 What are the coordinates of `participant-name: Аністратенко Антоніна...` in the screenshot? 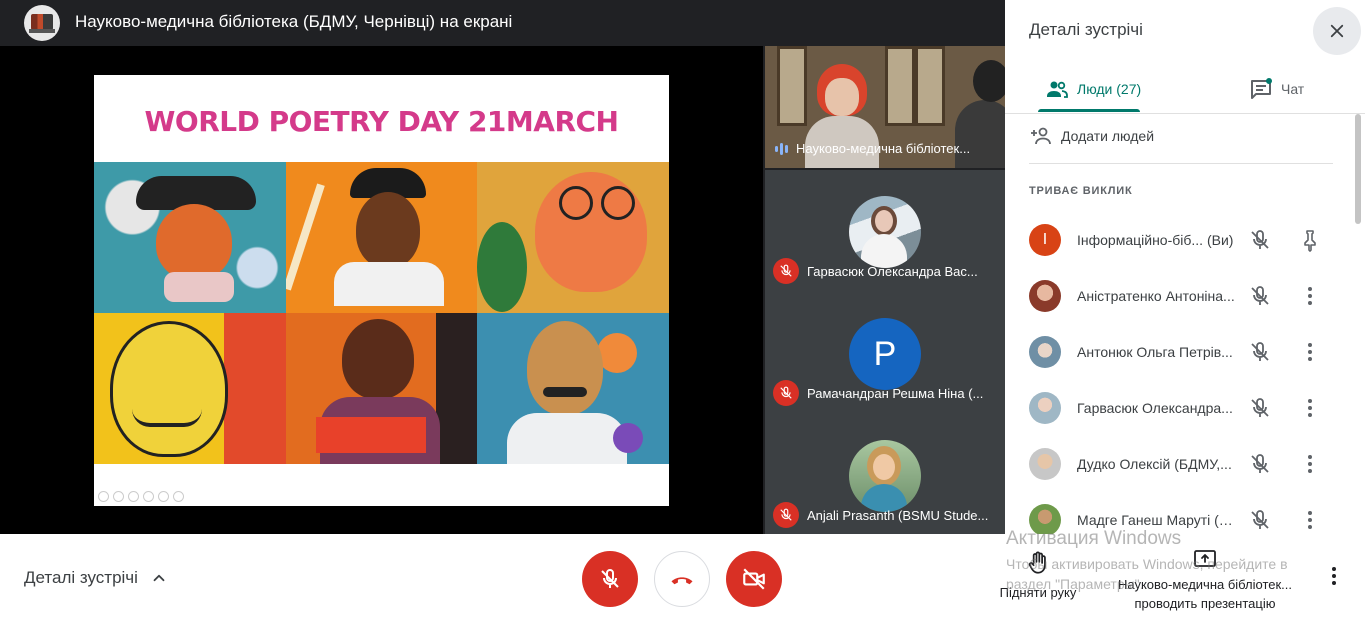 It's located at (1156, 296).